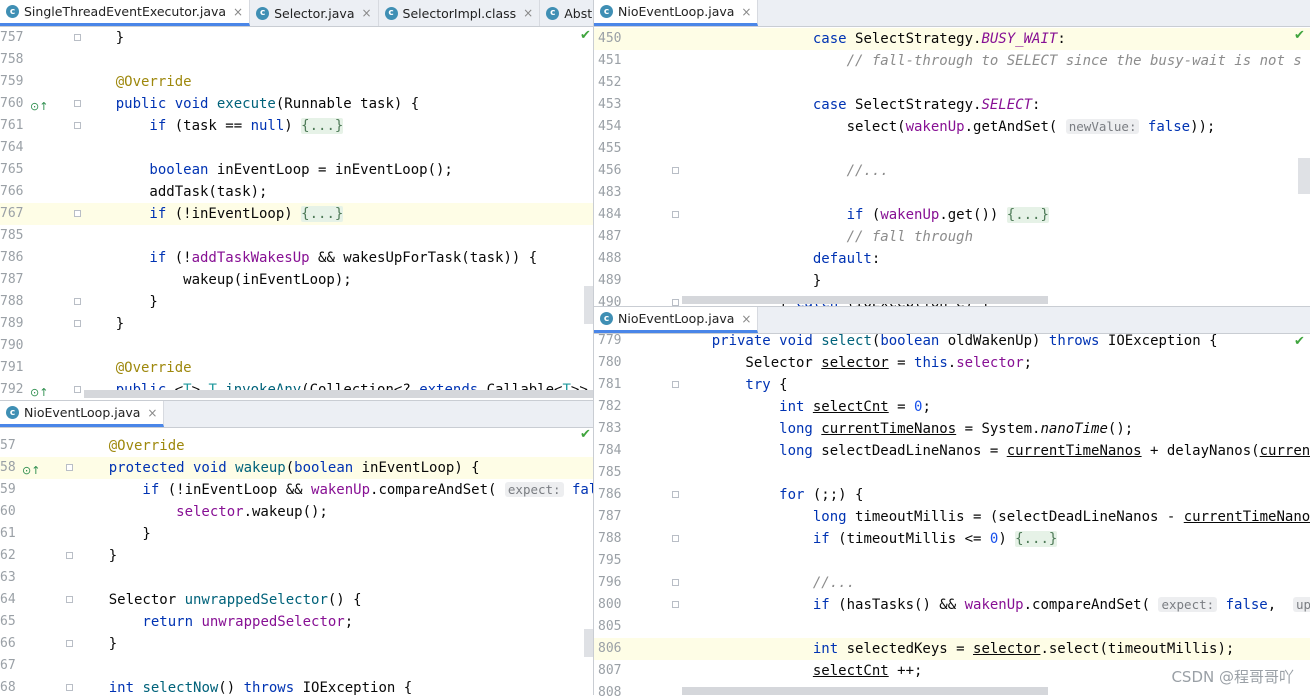 This screenshot has height=696, width=1310. Describe the element at coordinates (566, 13) in the screenshot. I see `editor-tab: c Abstra` at that location.